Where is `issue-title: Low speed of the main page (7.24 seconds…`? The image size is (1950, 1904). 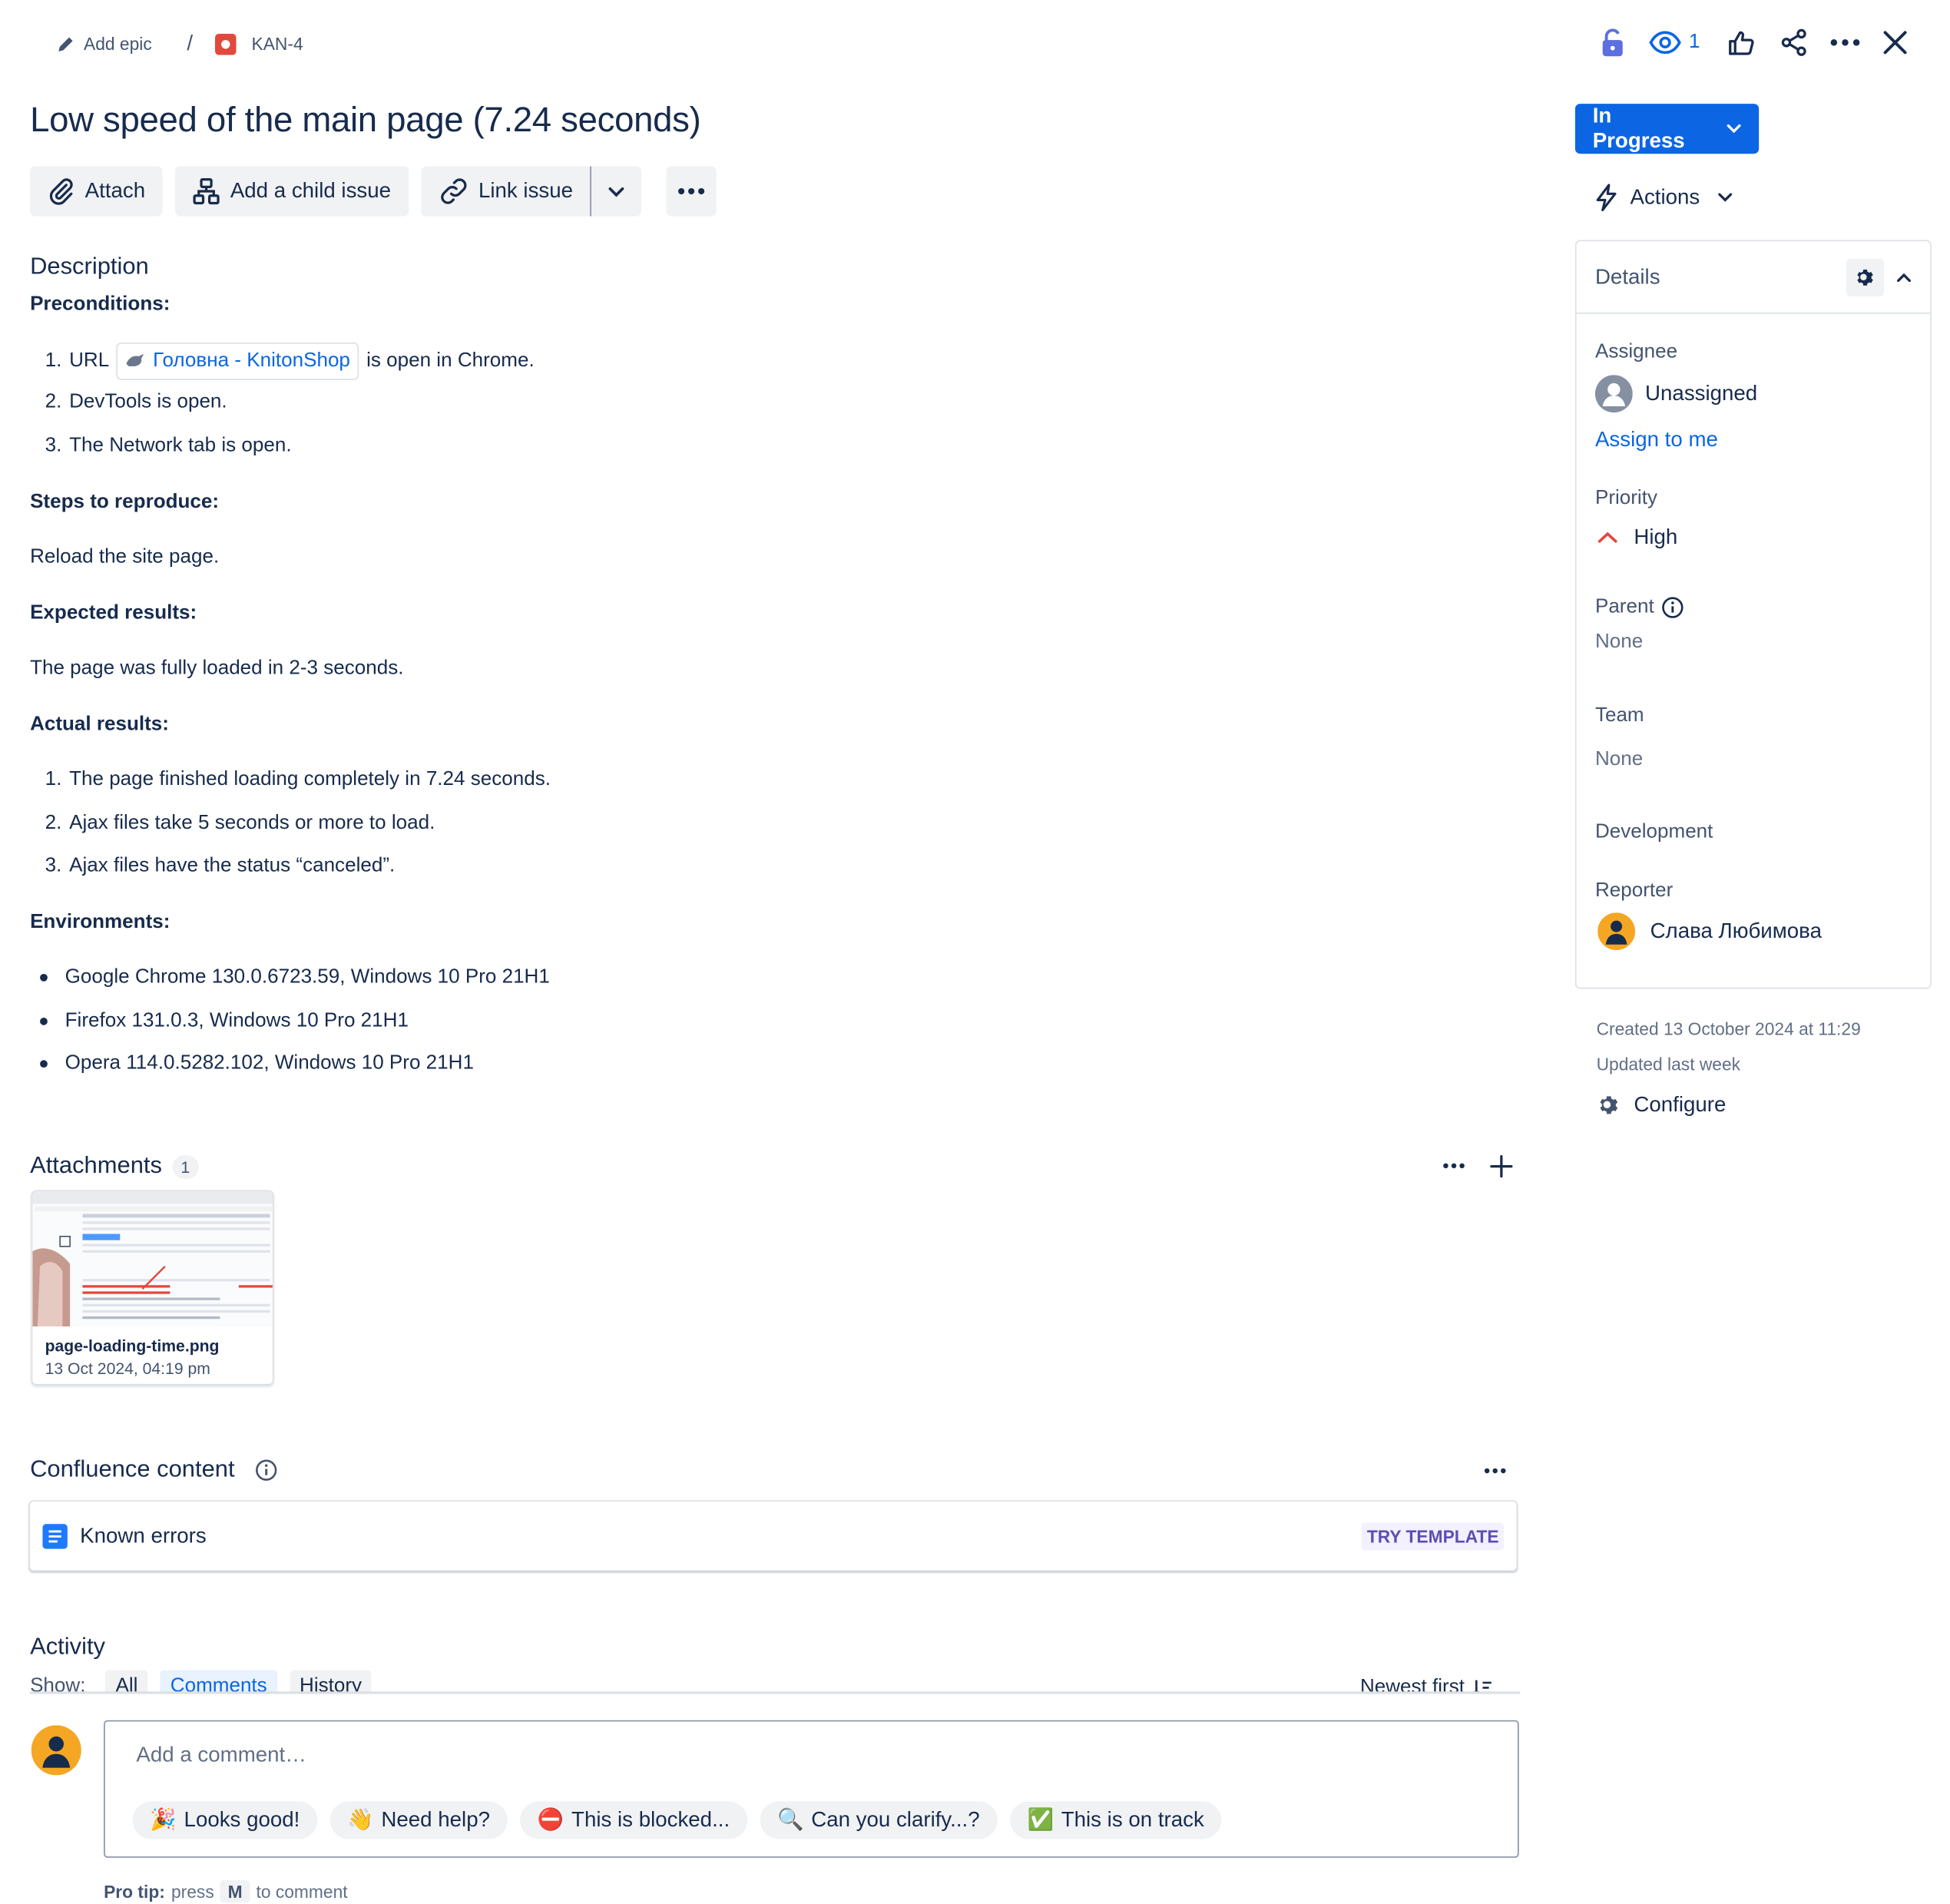 issue-title: Low speed of the main page (7.24 seconds… is located at coordinates (365, 120).